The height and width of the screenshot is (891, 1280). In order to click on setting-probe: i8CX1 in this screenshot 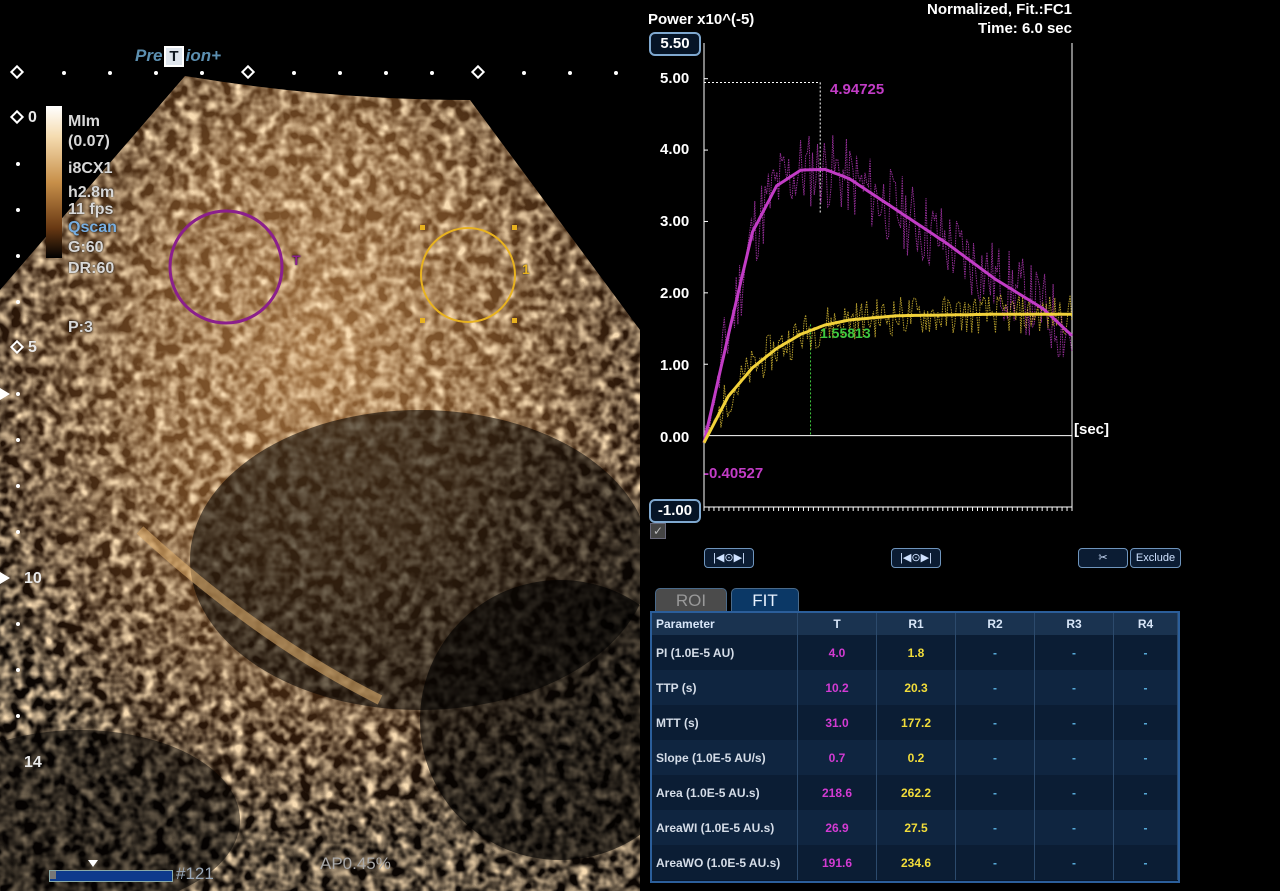, I will do `click(90, 168)`.